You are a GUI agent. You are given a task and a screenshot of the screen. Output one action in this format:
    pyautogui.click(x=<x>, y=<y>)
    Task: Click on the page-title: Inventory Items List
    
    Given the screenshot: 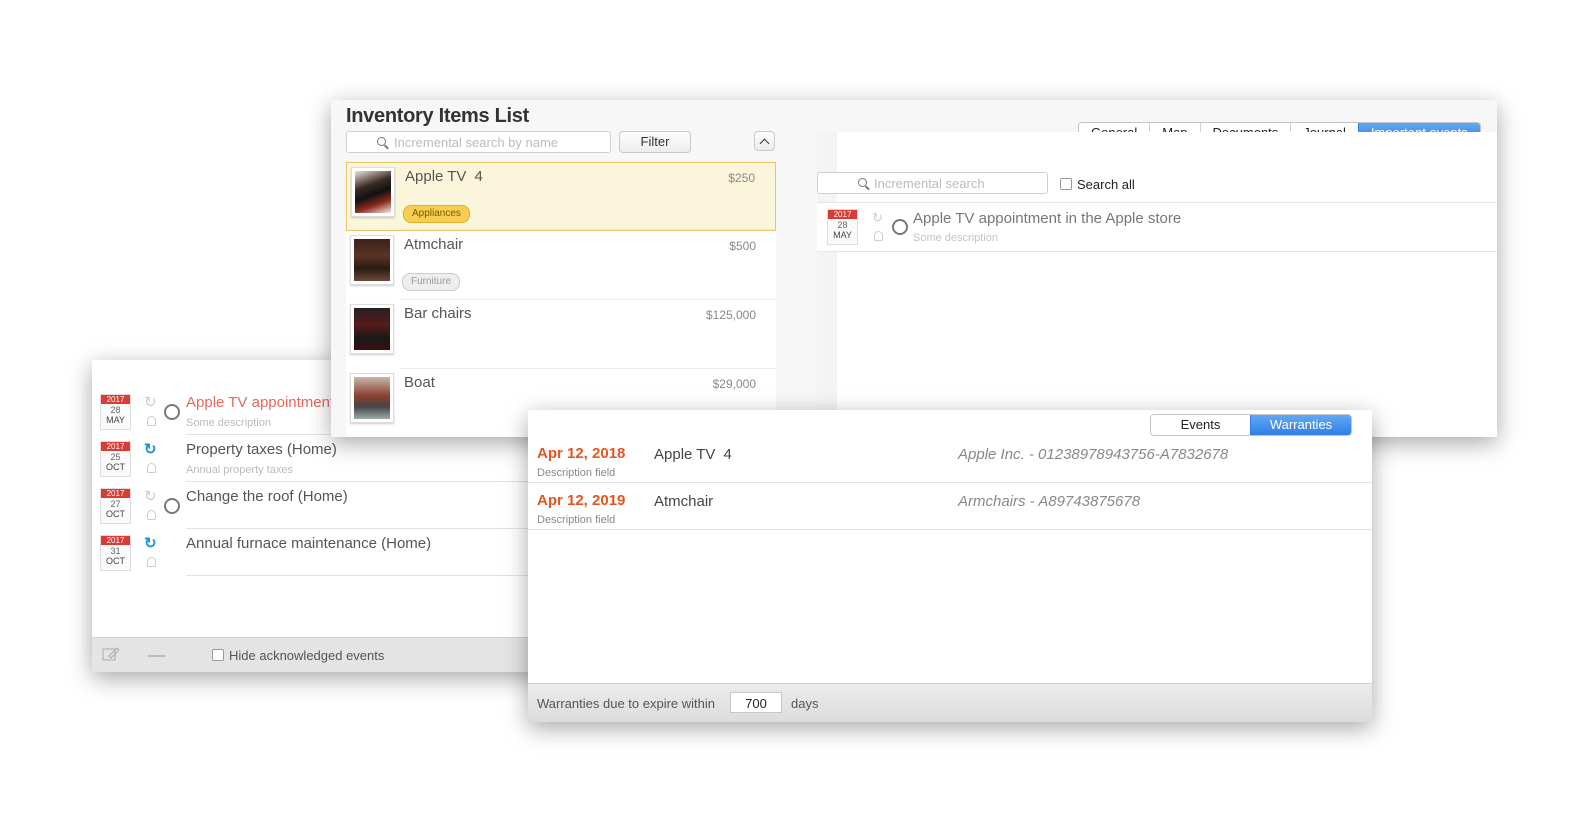 What is the action you would take?
    pyautogui.click(x=437, y=116)
    